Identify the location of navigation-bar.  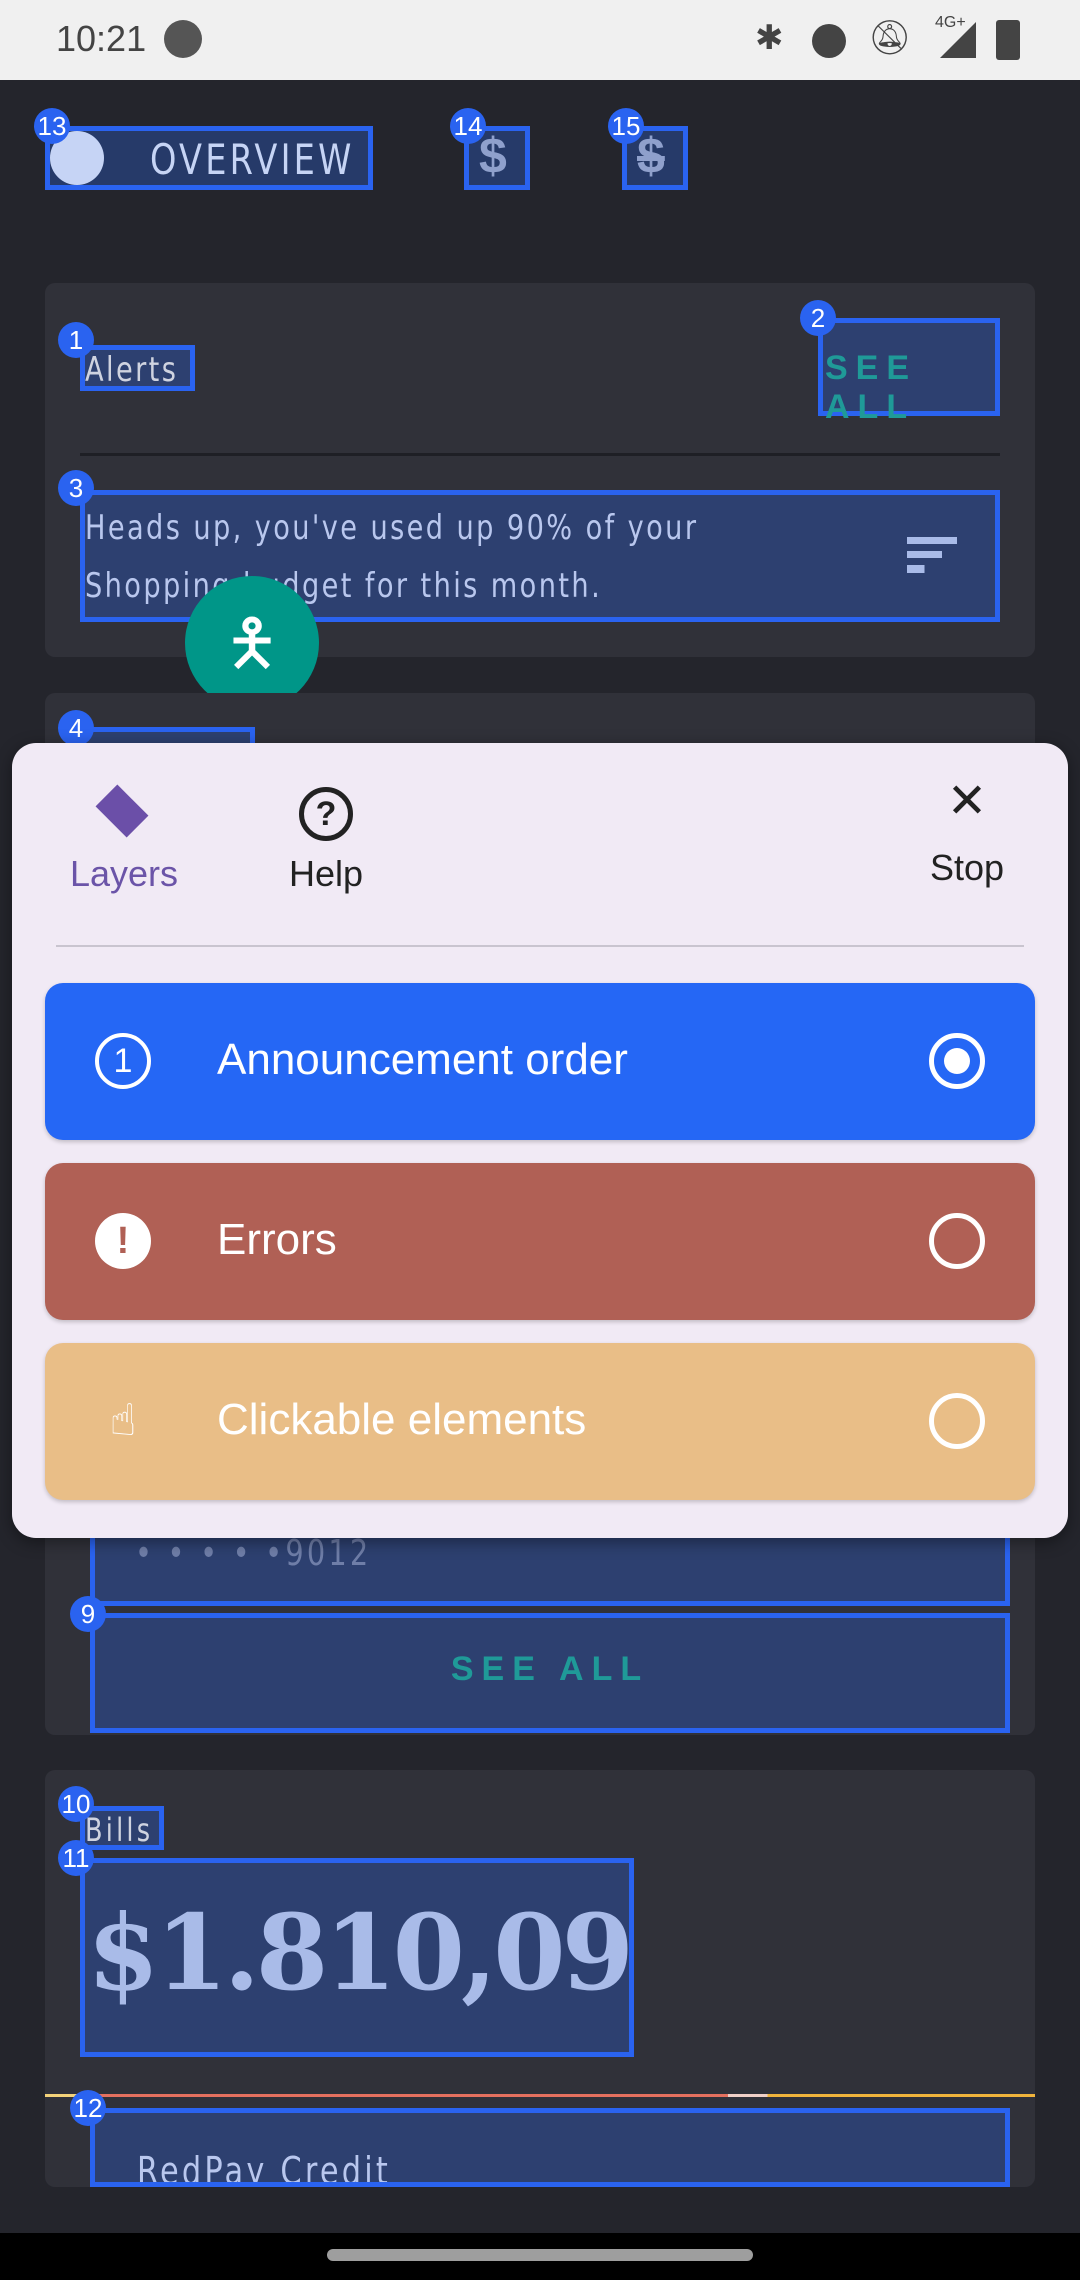
(540, 2256).